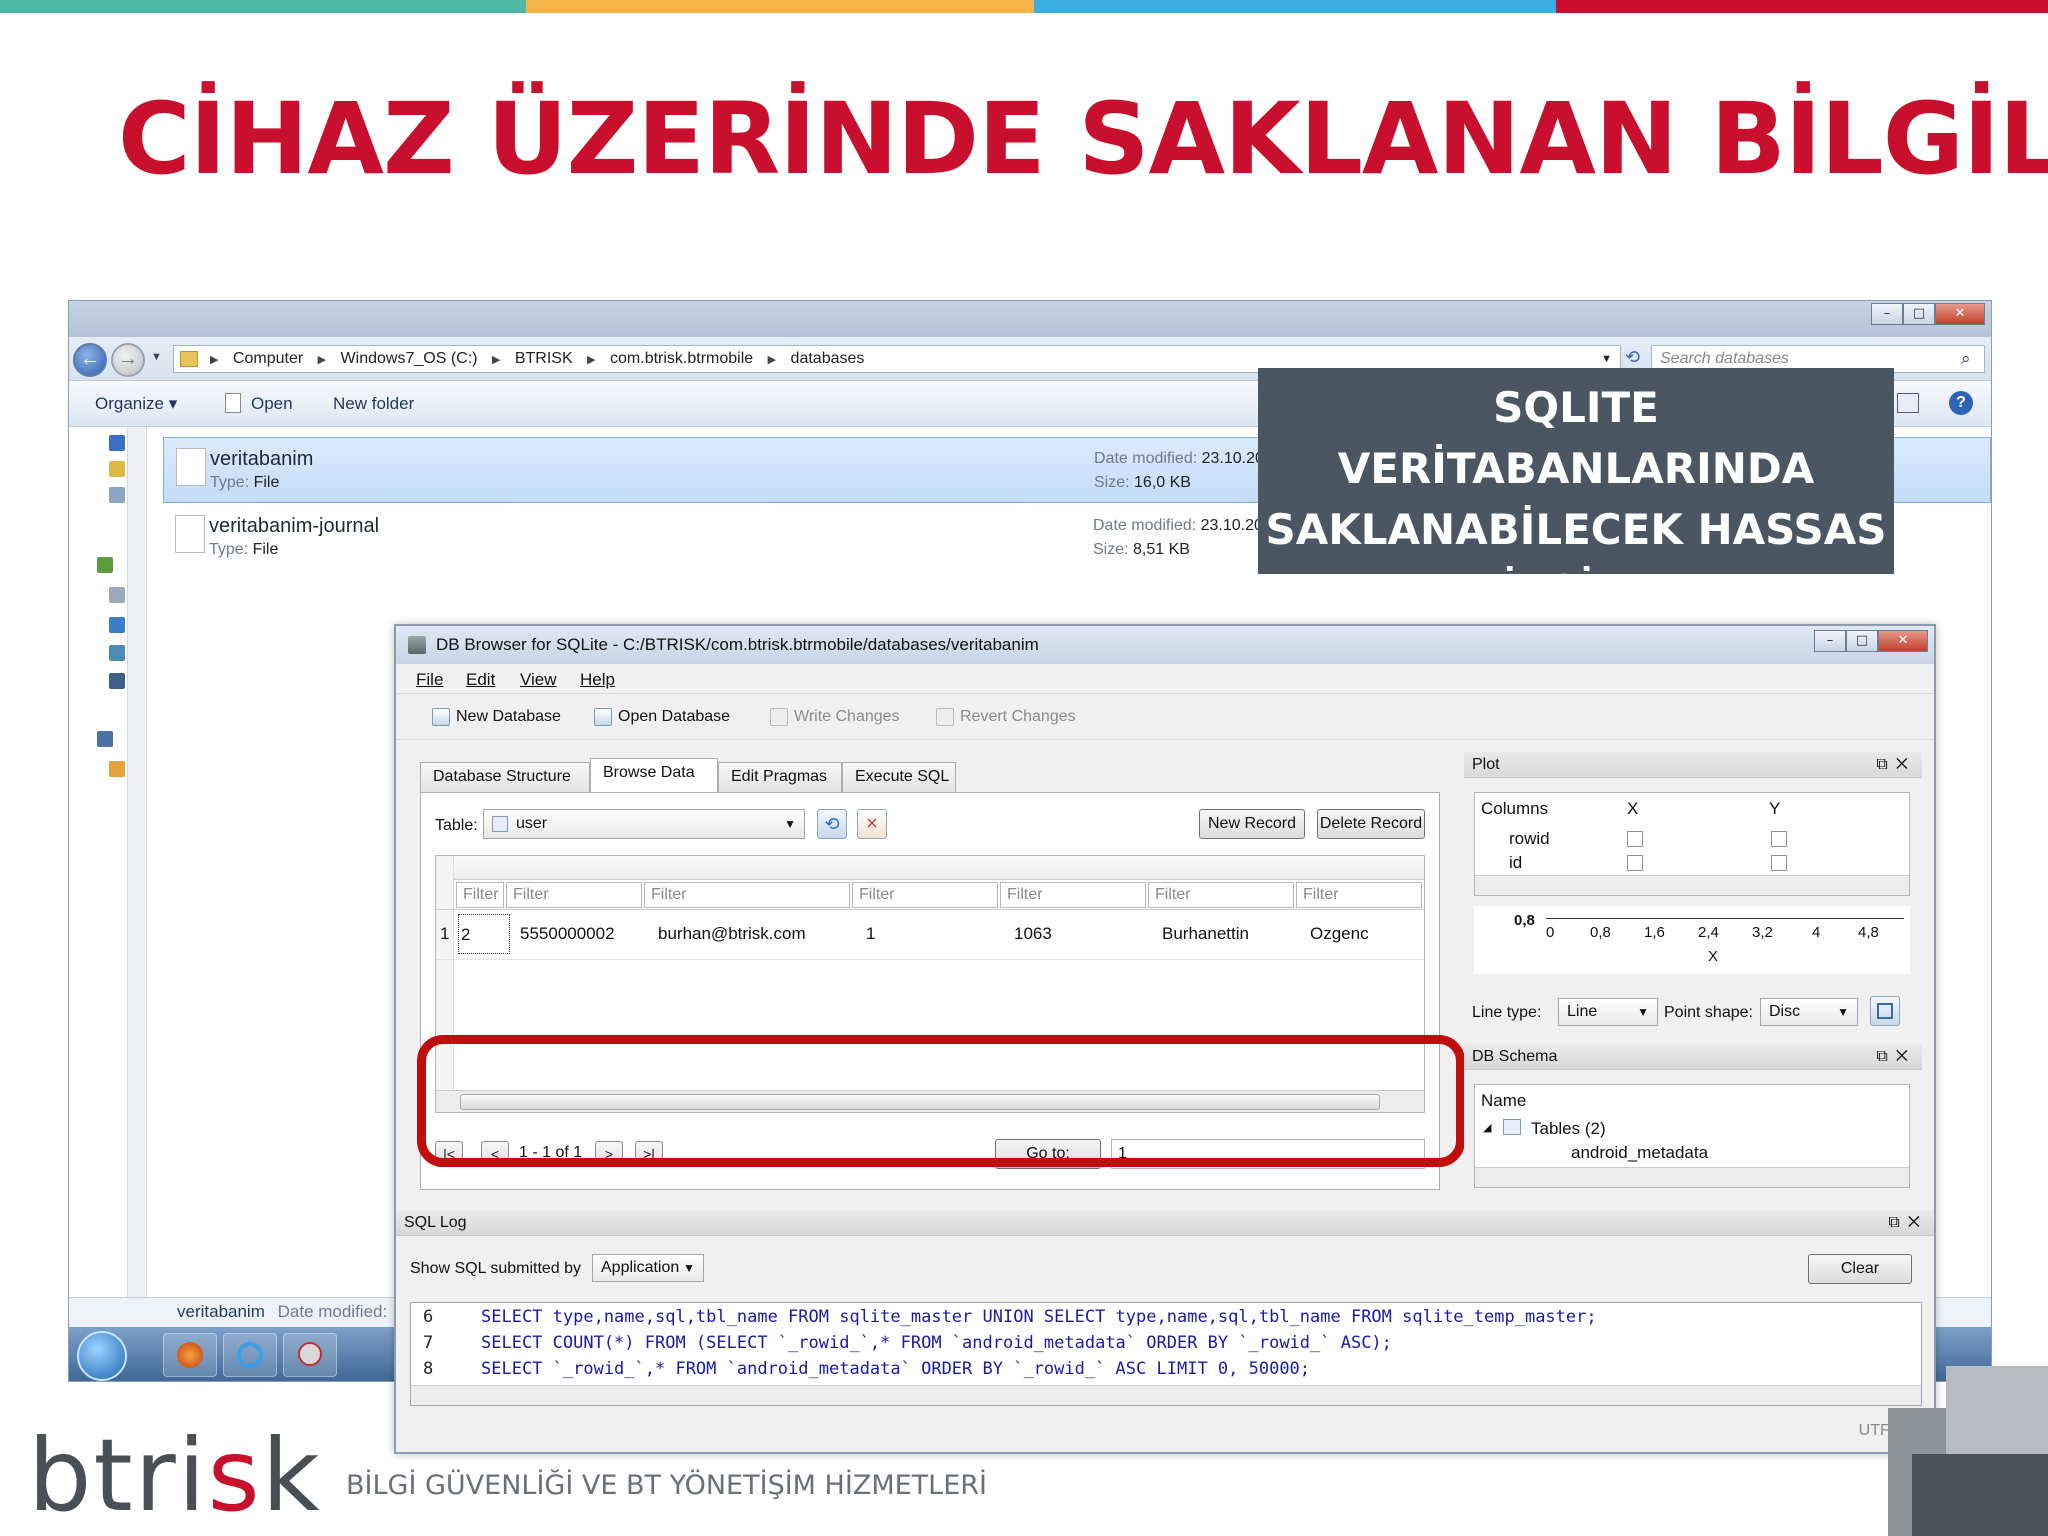 The image size is (2048, 1536). What do you see at coordinates (484, 934) in the screenshot?
I see `cell-id: 2` at bounding box center [484, 934].